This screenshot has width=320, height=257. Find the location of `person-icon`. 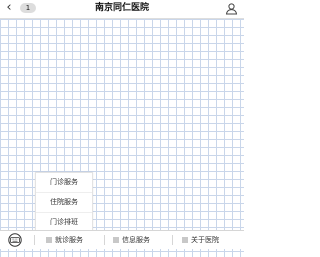

person-icon is located at coordinates (231, 8).